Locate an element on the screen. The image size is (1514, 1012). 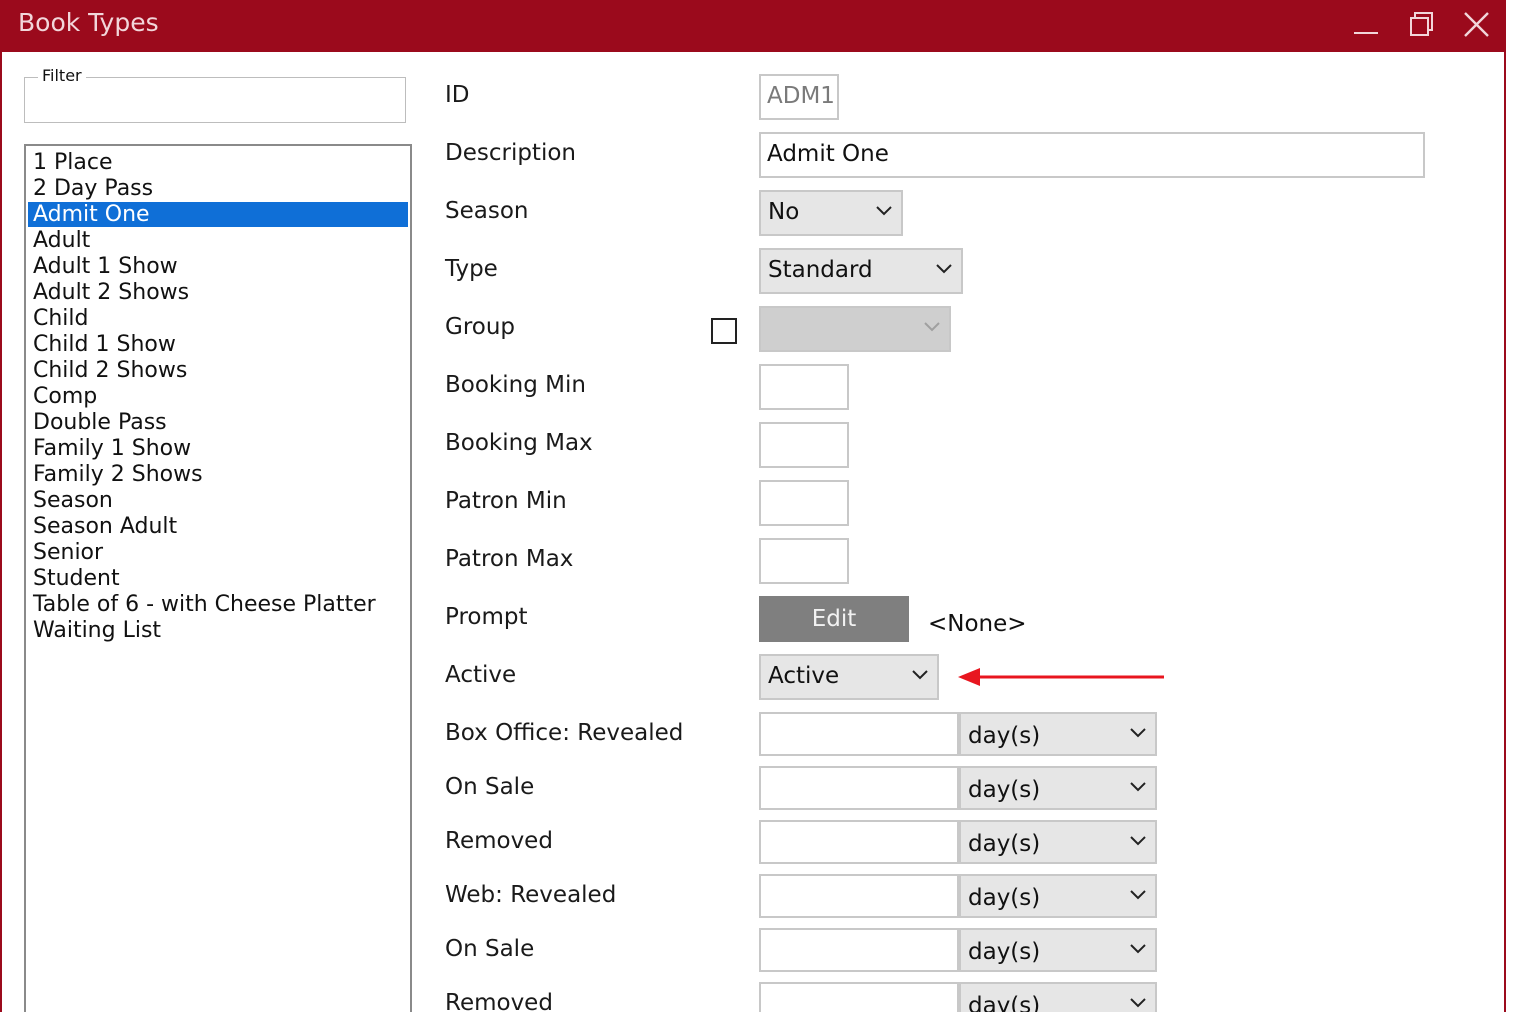
group-select is located at coordinates (855, 329).